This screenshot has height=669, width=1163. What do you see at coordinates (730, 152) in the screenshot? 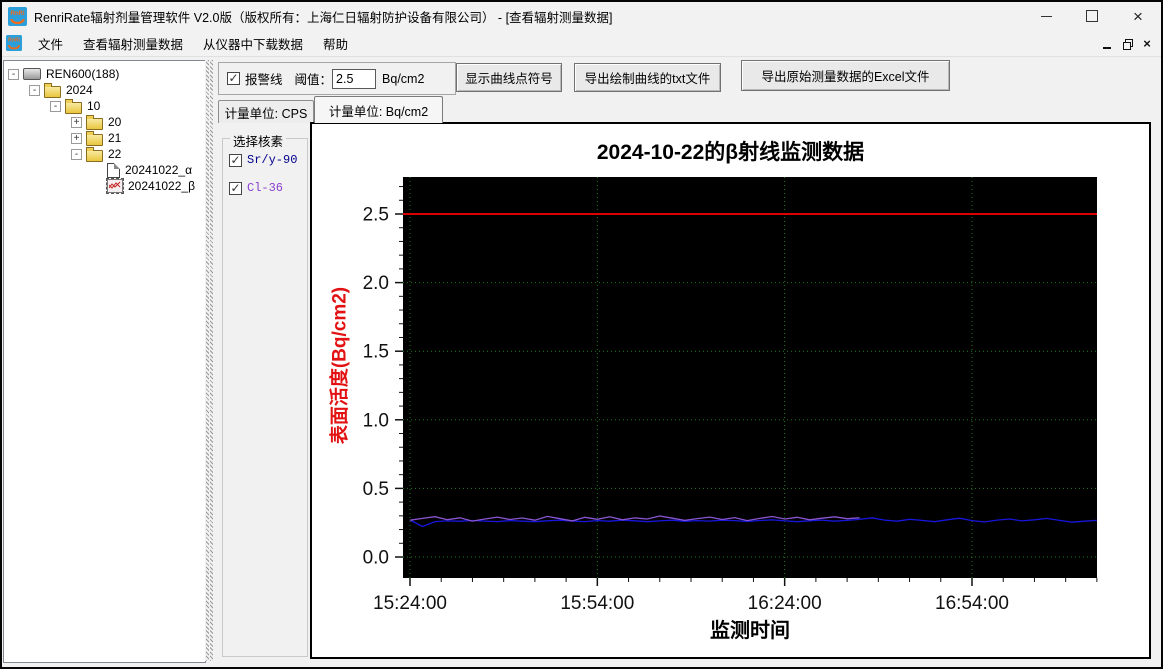
I see `chart-title: 2024-10-22的β射线监测数据` at bounding box center [730, 152].